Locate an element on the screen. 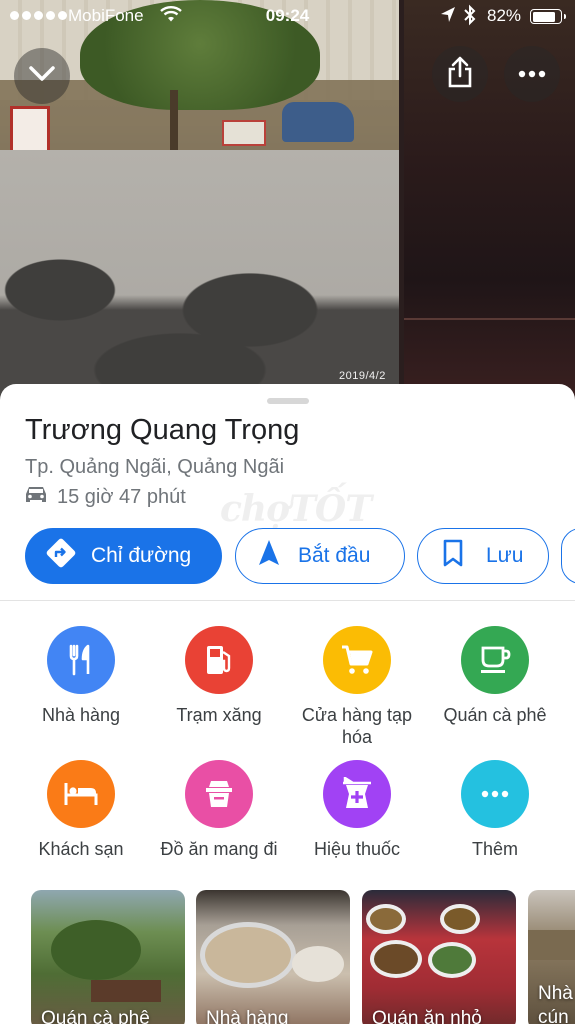 The image size is (575, 1024). share-button is located at coordinates (460, 74).